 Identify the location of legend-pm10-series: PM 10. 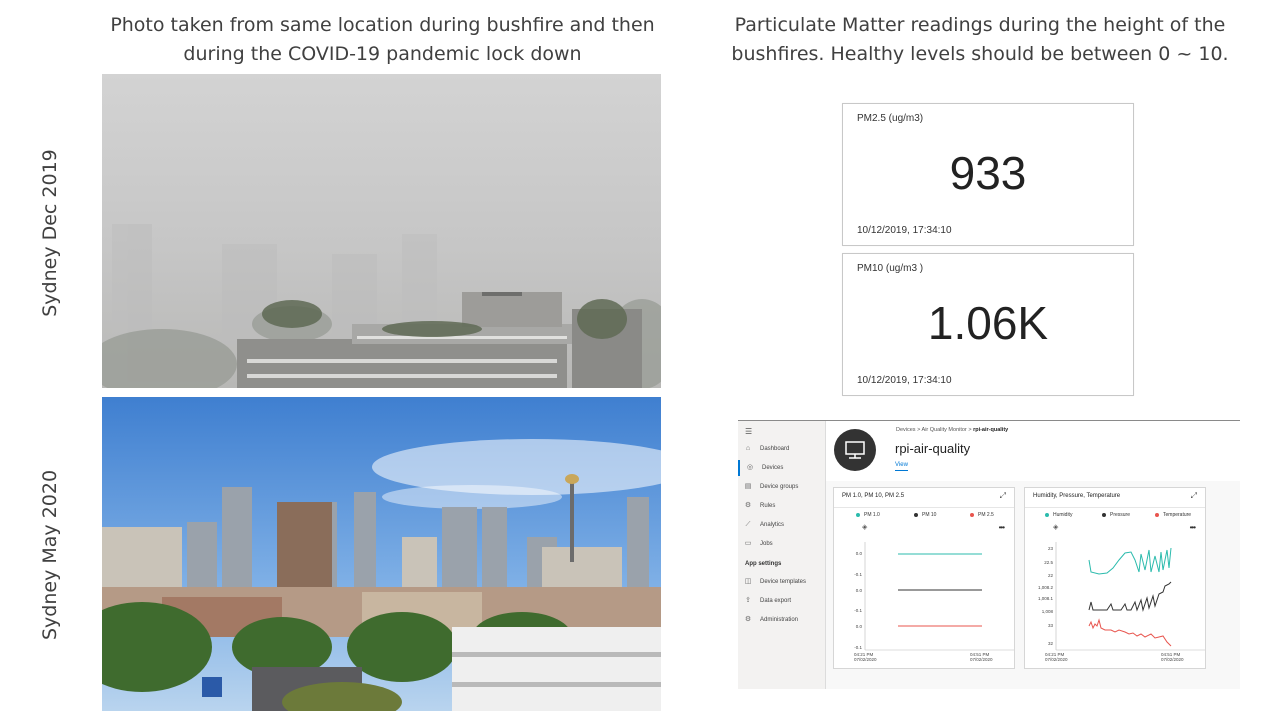
(925, 515).